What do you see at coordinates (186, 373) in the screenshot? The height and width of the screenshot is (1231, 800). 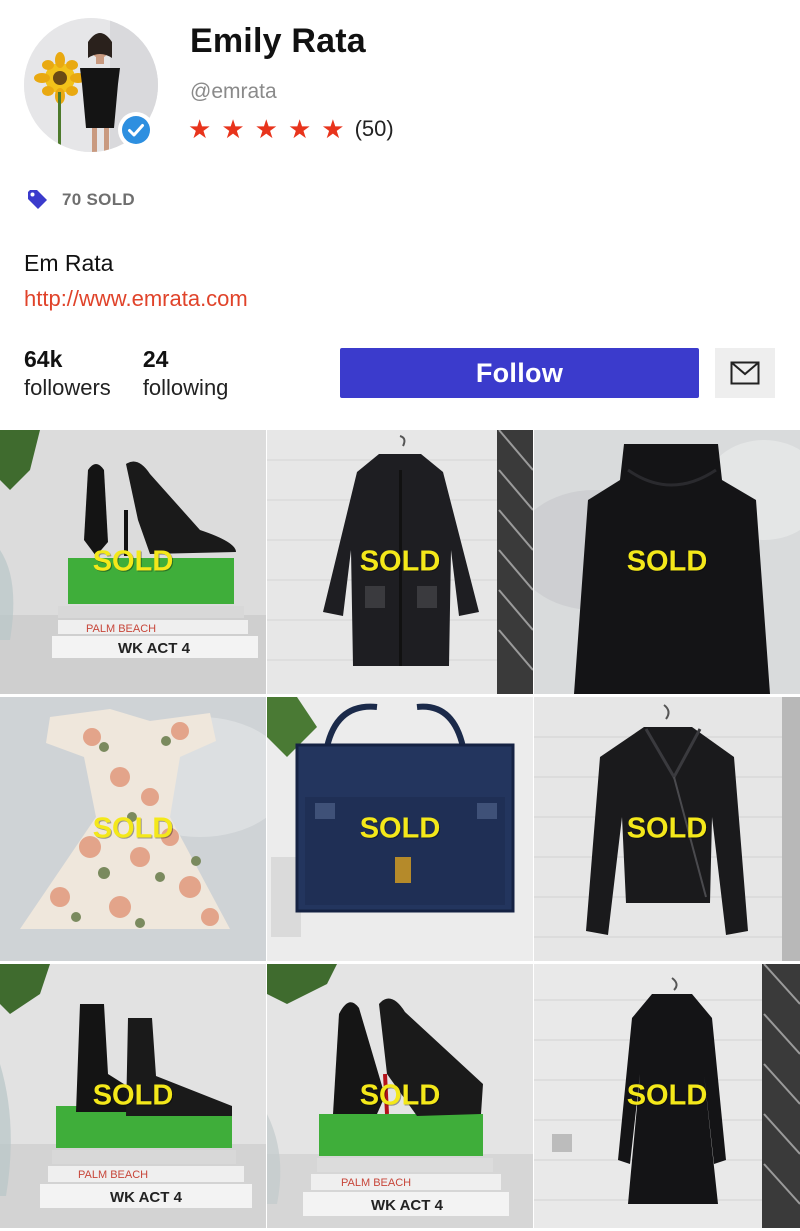 I see `following-stat: 24 following` at bounding box center [186, 373].